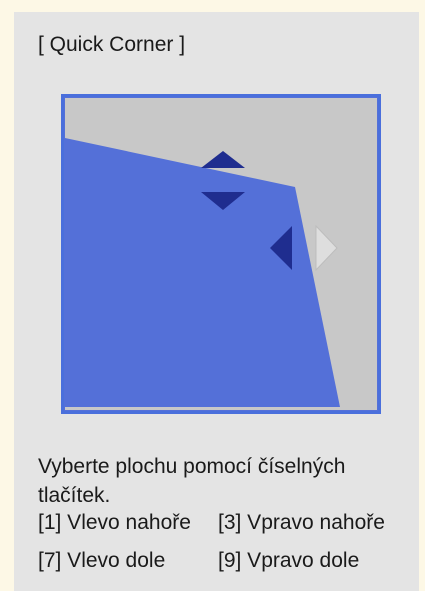  What do you see at coordinates (301, 522) in the screenshot?
I see `option-top-right: [3] Vpravo nahoře` at bounding box center [301, 522].